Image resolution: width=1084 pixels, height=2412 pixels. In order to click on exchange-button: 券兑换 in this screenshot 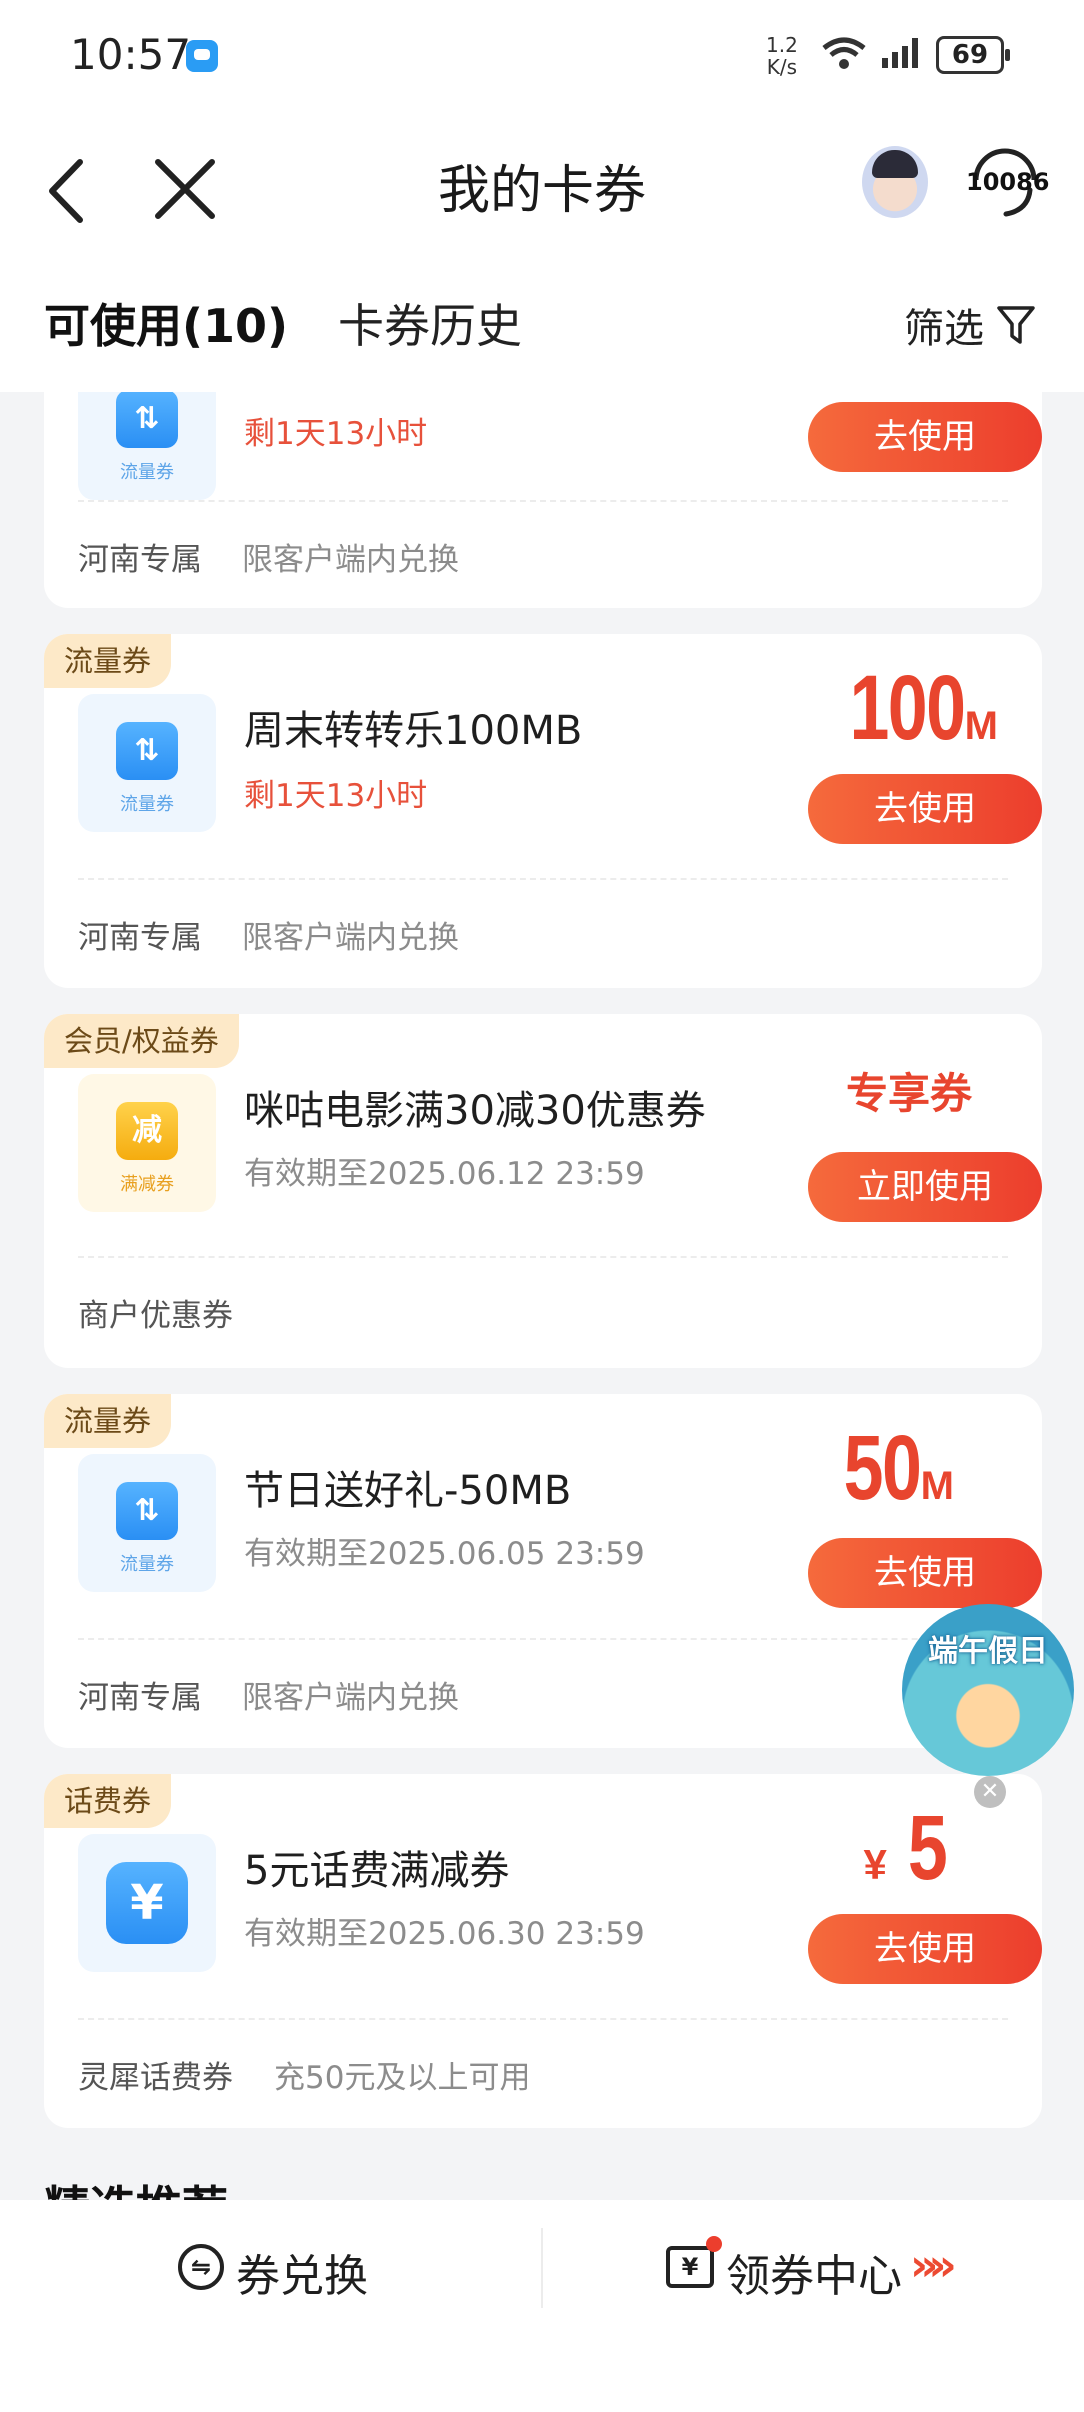, I will do `click(302, 2272)`.